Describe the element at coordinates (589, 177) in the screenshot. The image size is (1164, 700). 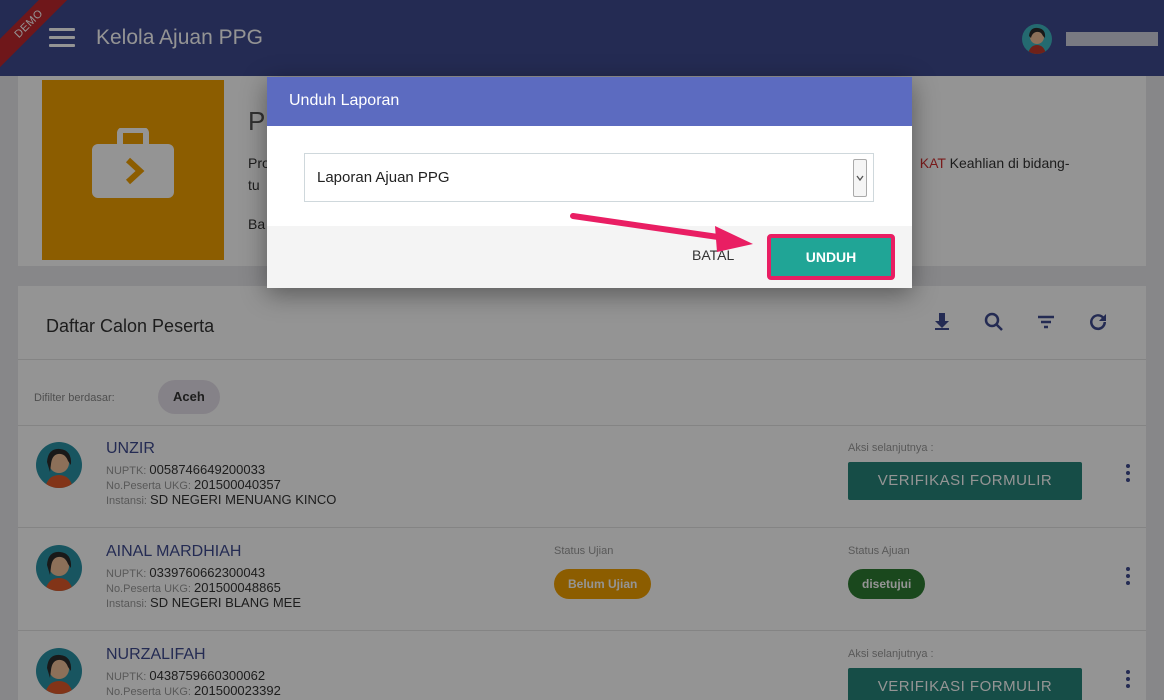
I see `report-type-select: Laporan Ajuan PPG` at that location.